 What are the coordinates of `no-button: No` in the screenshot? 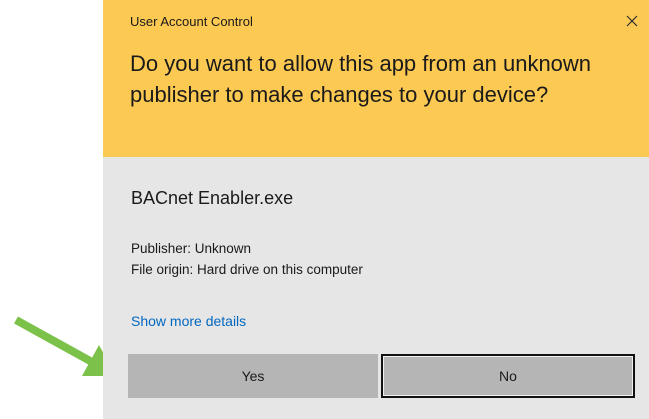 It's located at (508, 376).